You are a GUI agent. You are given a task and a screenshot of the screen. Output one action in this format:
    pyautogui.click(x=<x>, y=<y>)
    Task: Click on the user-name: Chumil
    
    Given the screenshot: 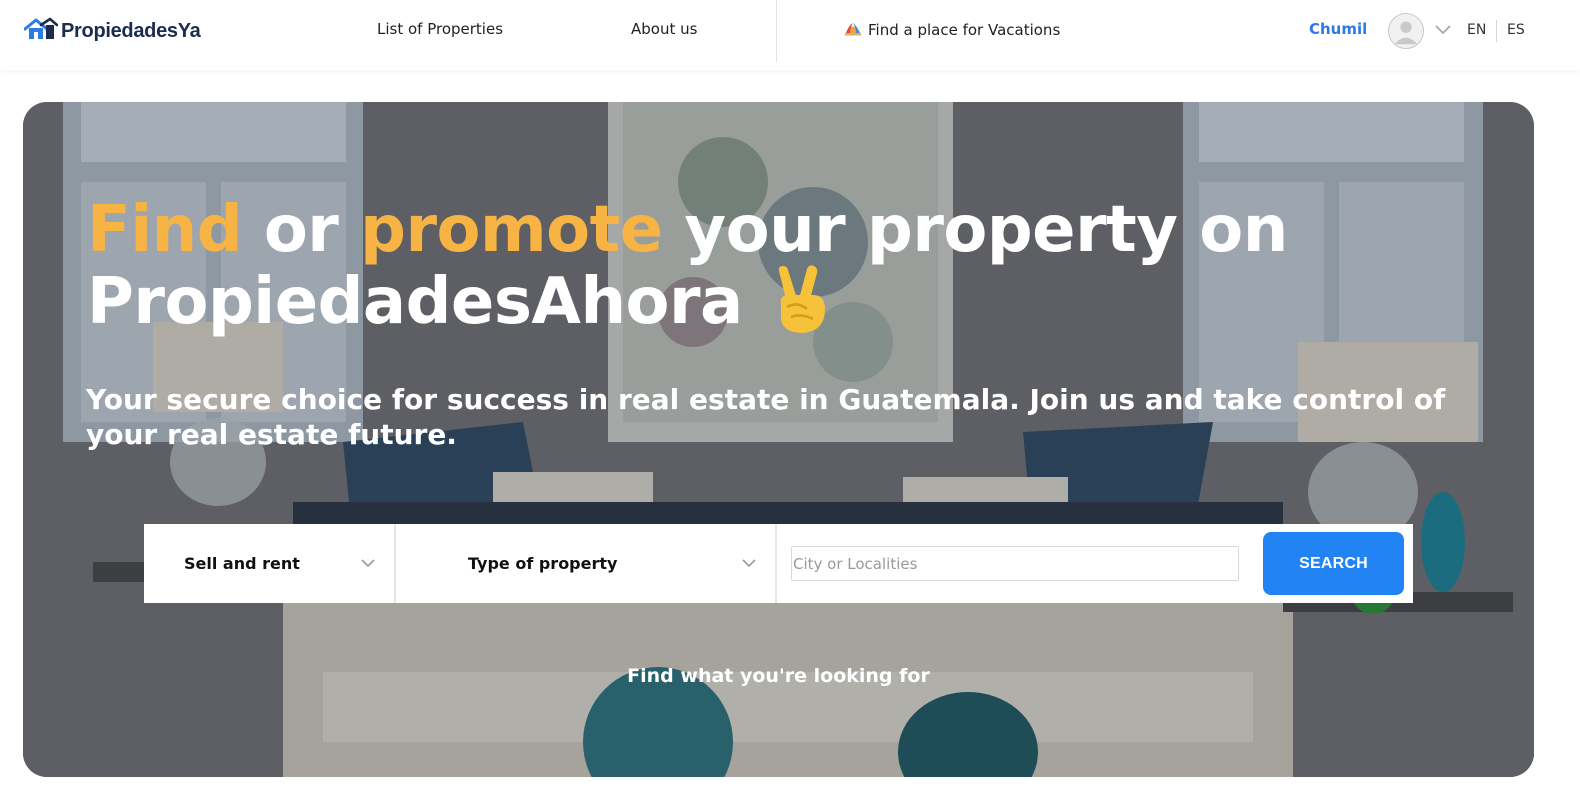 What is the action you would take?
    pyautogui.click(x=1338, y=29)
    